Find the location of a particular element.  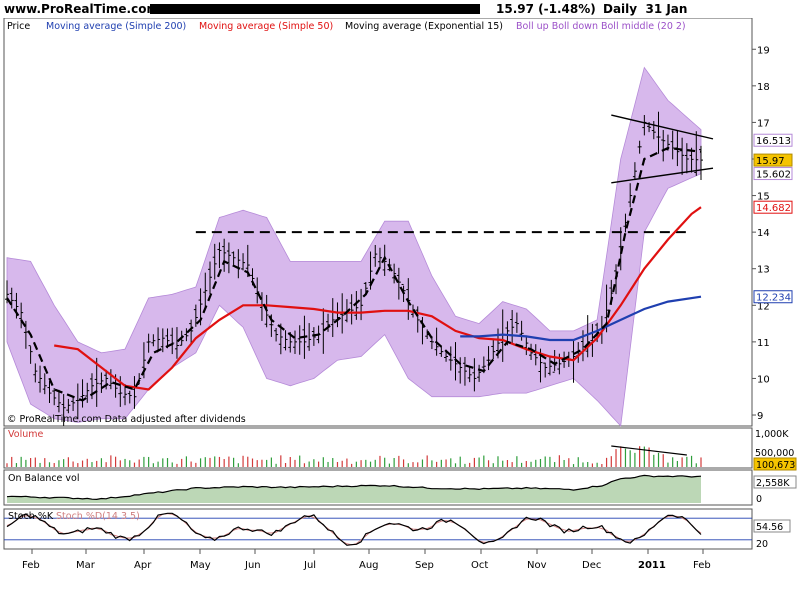

obv-title: On Balance vol is located at coordinates (44, 478).